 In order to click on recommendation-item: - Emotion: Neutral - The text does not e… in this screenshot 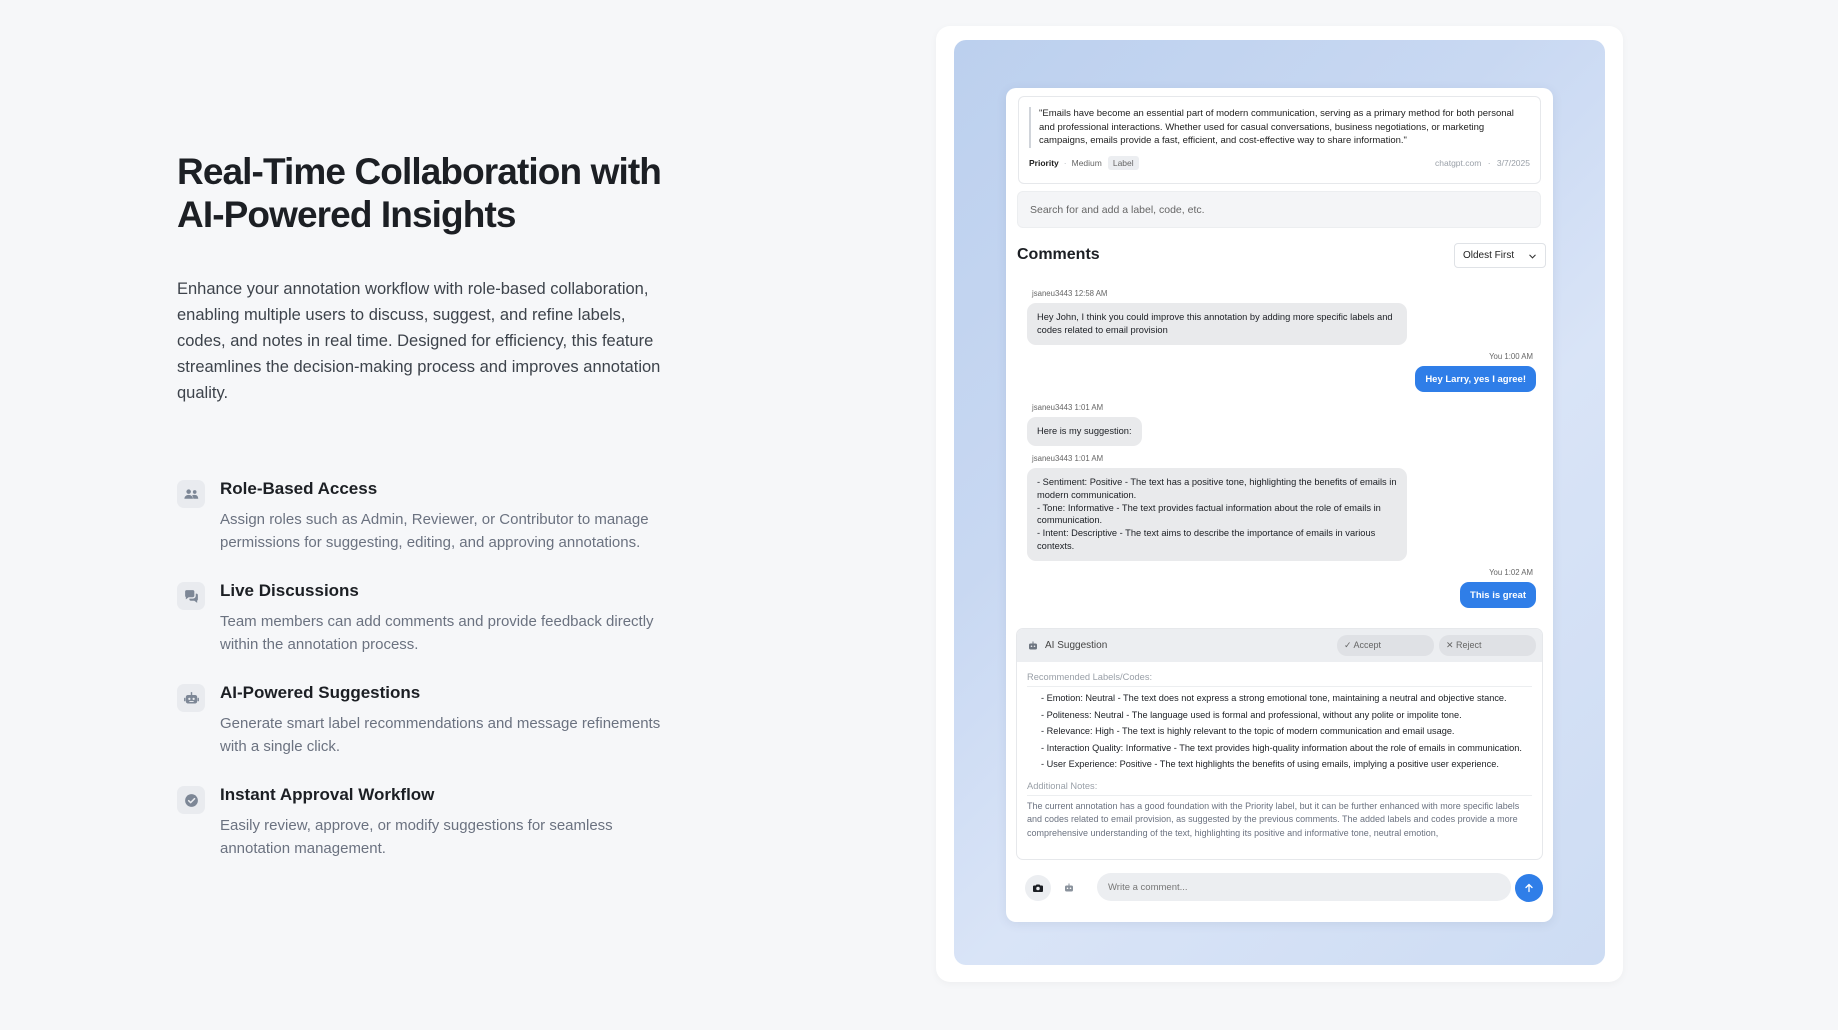, I will do `click(1274, 698)`.